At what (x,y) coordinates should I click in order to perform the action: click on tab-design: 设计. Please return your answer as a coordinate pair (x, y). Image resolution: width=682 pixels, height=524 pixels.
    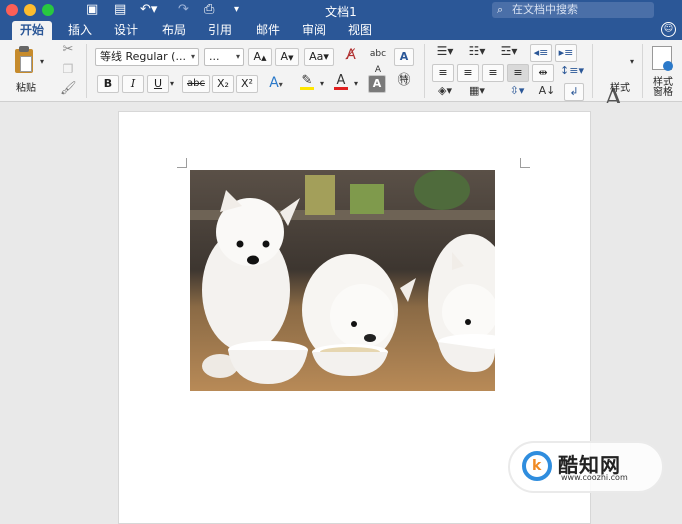
    Looking at the image, I should click on (126, 30).